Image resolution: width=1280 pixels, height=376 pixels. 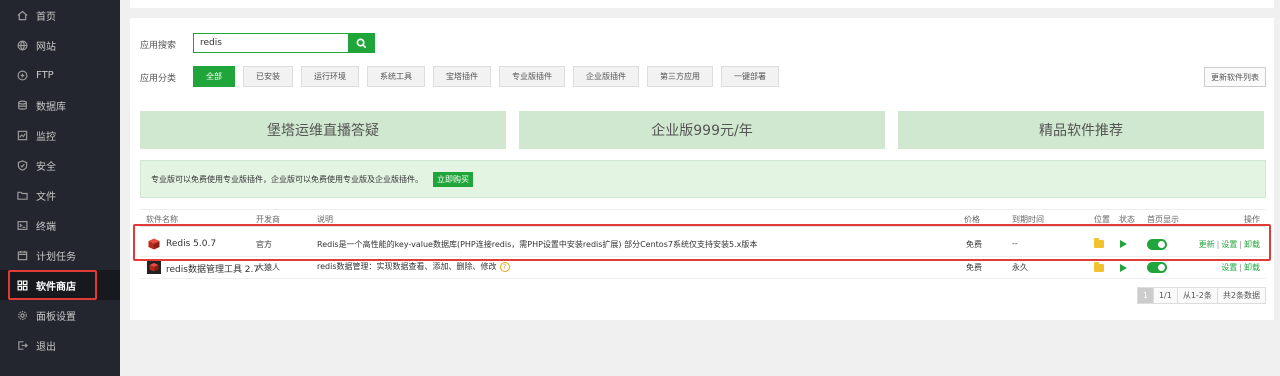 I want to click on sidebar-item-label: 数据库, so click(x=51, y=107).